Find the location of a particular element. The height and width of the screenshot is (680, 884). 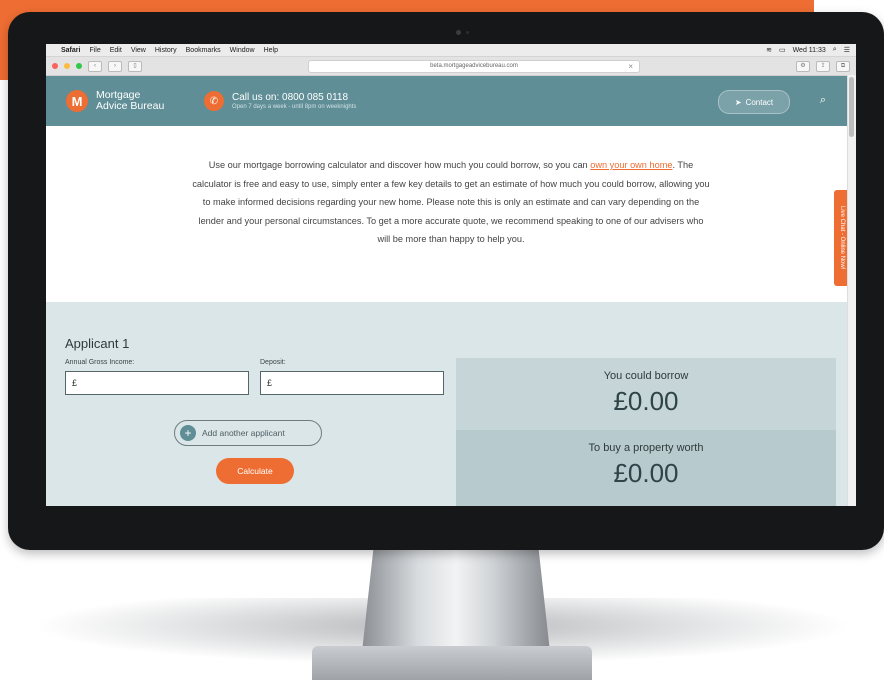

minimize-window-button is located at coordinates (67, 66).